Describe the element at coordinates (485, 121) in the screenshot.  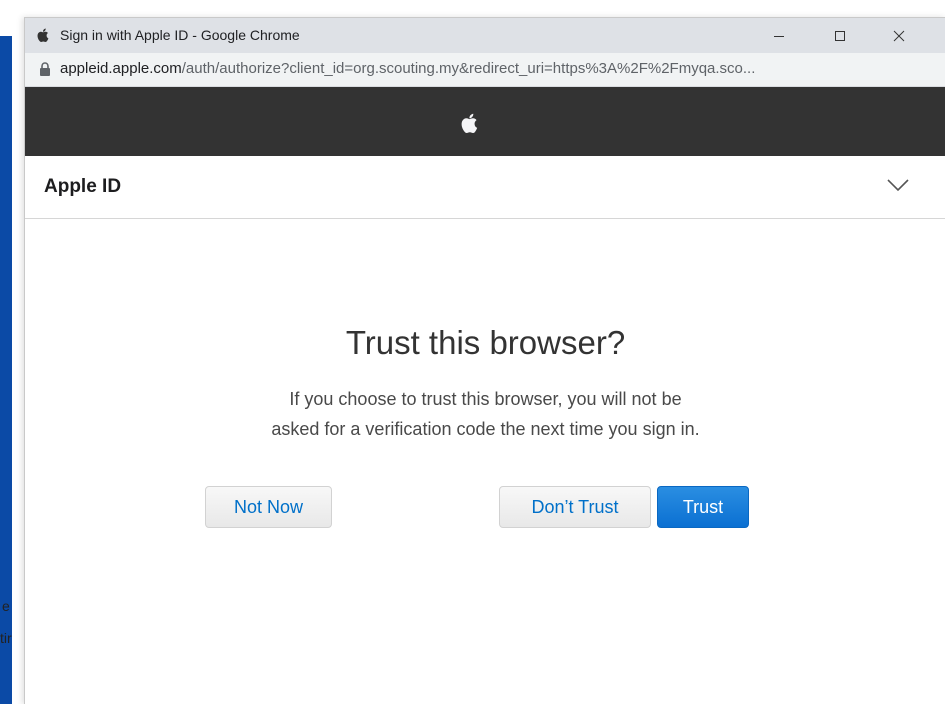
I see `apple-header-bar` at that location.